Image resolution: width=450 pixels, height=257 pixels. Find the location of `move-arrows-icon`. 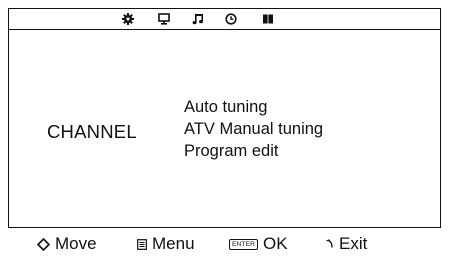

move-arrows-icon is located at coordinates (43, 244).